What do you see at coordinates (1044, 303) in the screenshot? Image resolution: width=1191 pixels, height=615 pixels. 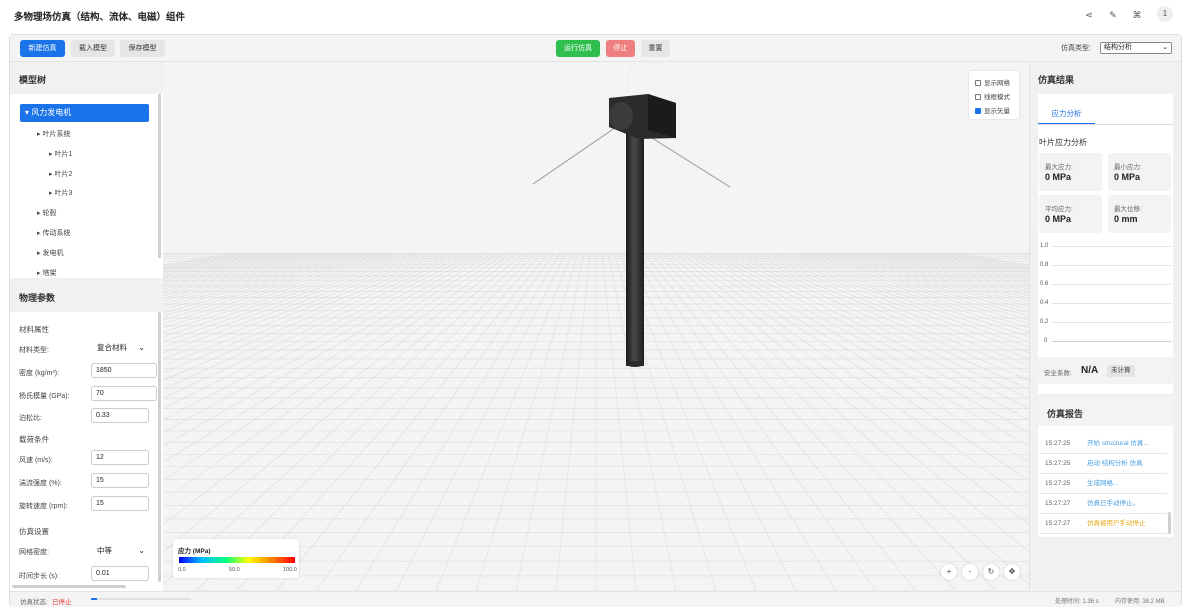 I see `y-tick: 0.4` at bounding box center [1044, 303].